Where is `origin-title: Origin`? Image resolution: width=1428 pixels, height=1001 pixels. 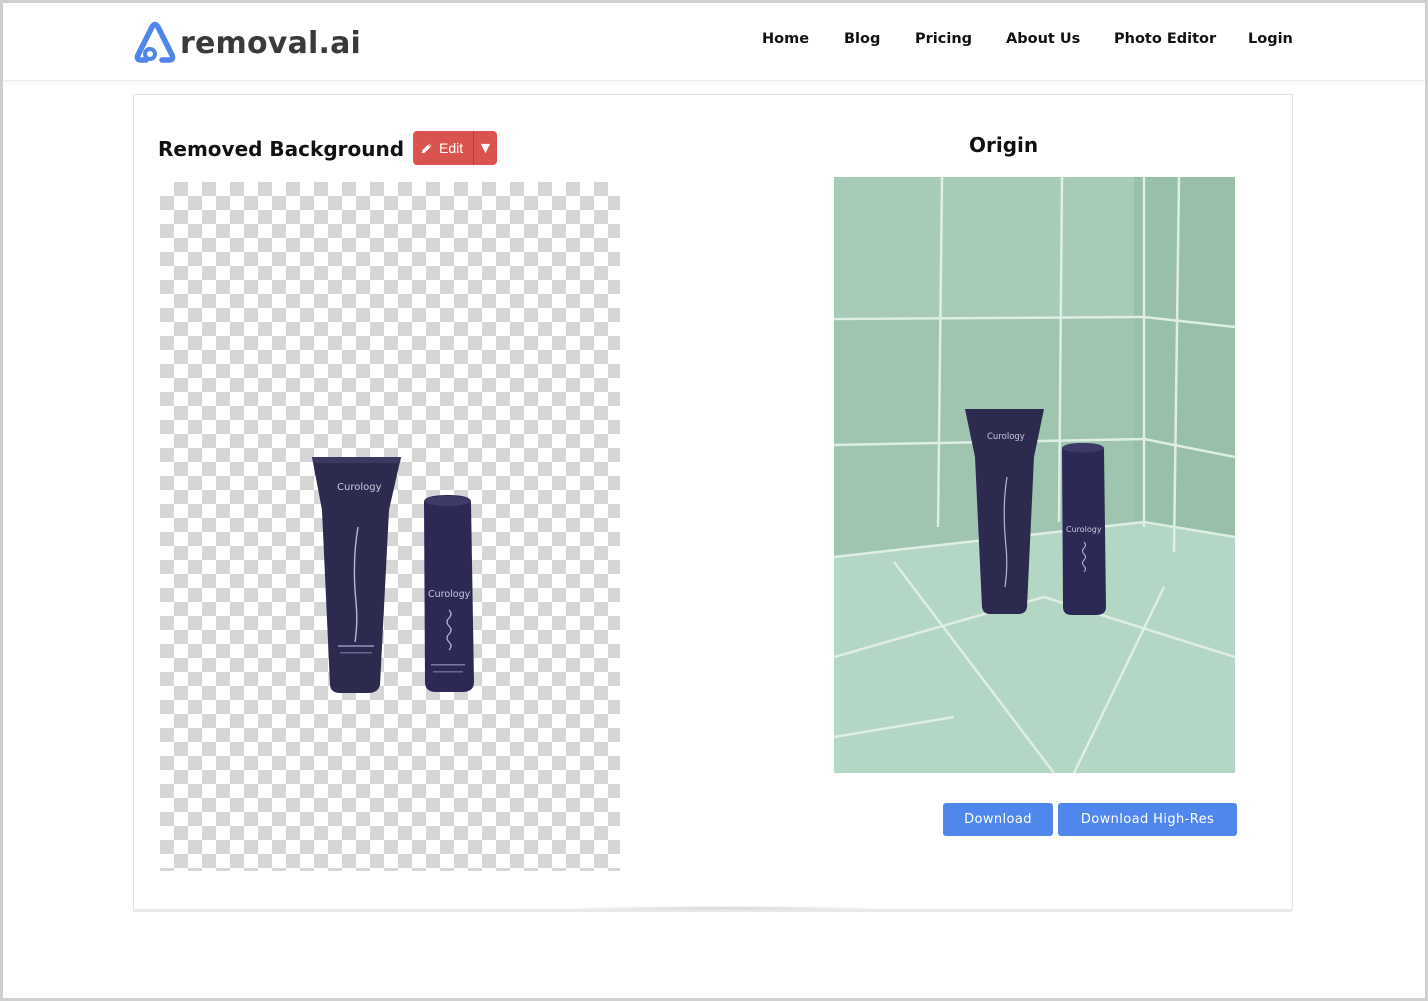
origin-title: Origin is located at coordinates (1004, 145).